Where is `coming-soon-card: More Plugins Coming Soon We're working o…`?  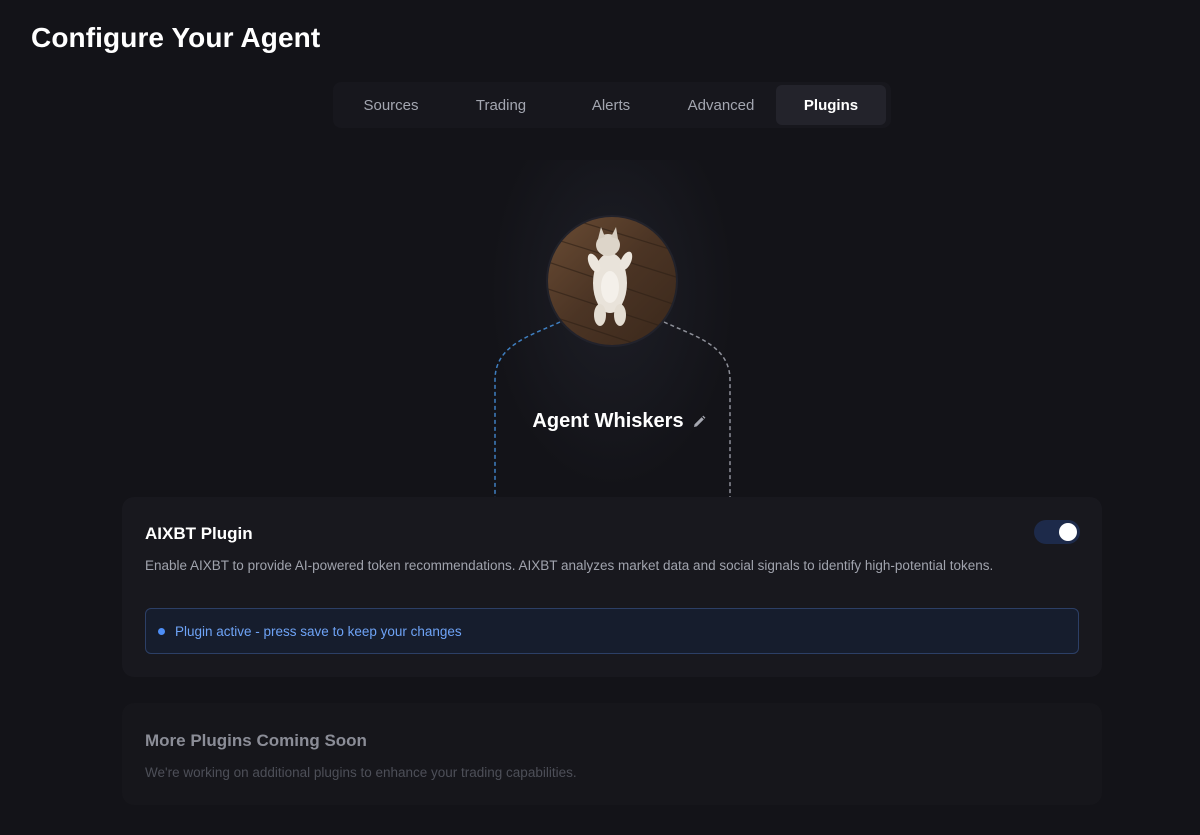 coming-soon-card: More Plugins Coming Soon We're working o… is located at coordinates (612, 754).